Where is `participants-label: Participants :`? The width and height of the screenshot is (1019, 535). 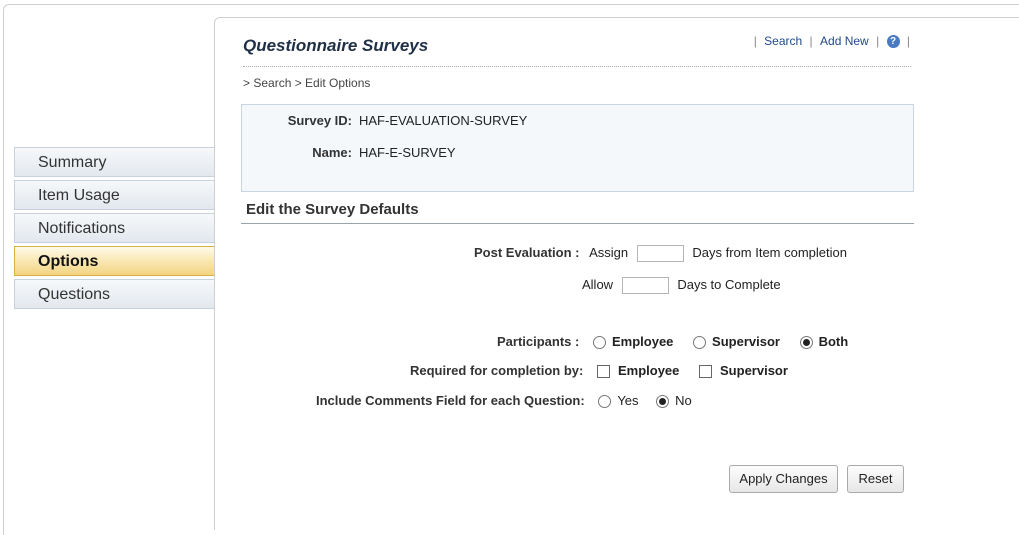 participants-label: Participants : is located at coordinates (538, 341).